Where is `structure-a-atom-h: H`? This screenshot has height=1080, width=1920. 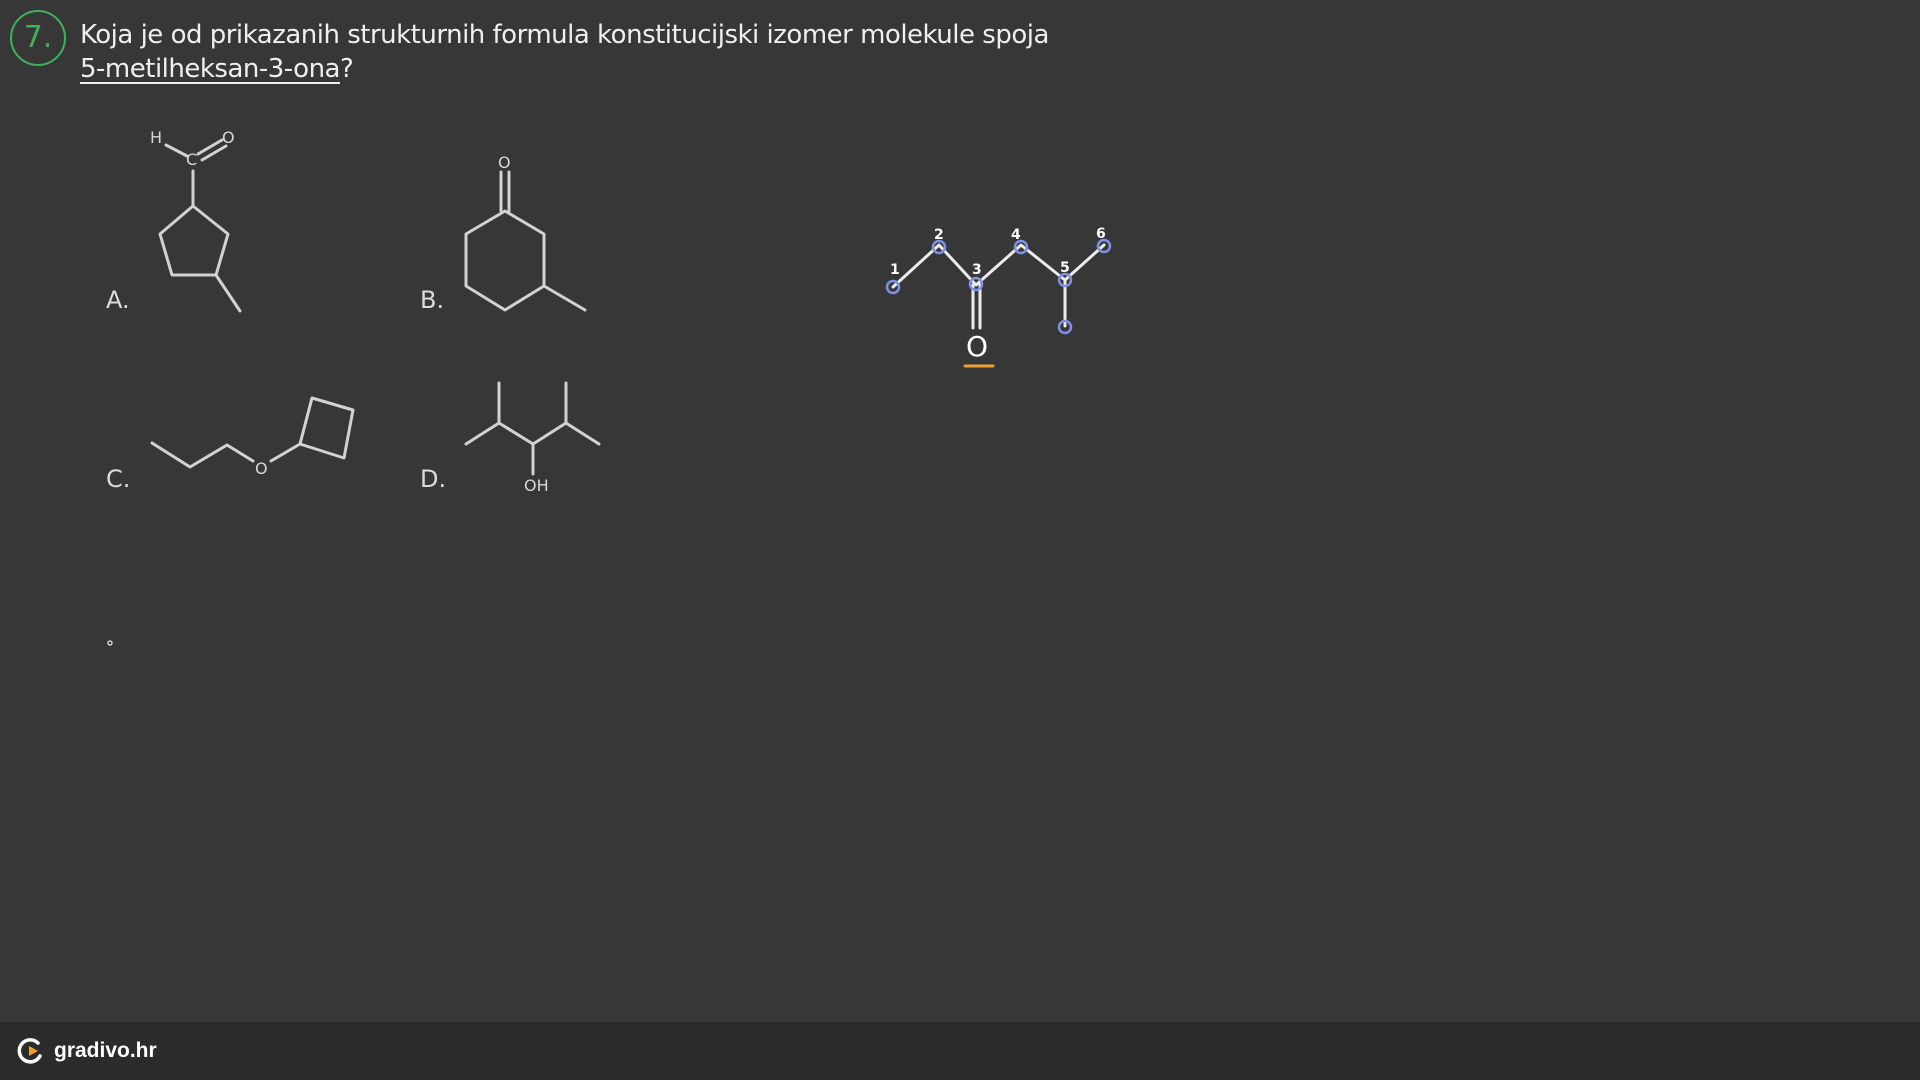 structure-a-atom-h: H is located at coordinates (156, 137).